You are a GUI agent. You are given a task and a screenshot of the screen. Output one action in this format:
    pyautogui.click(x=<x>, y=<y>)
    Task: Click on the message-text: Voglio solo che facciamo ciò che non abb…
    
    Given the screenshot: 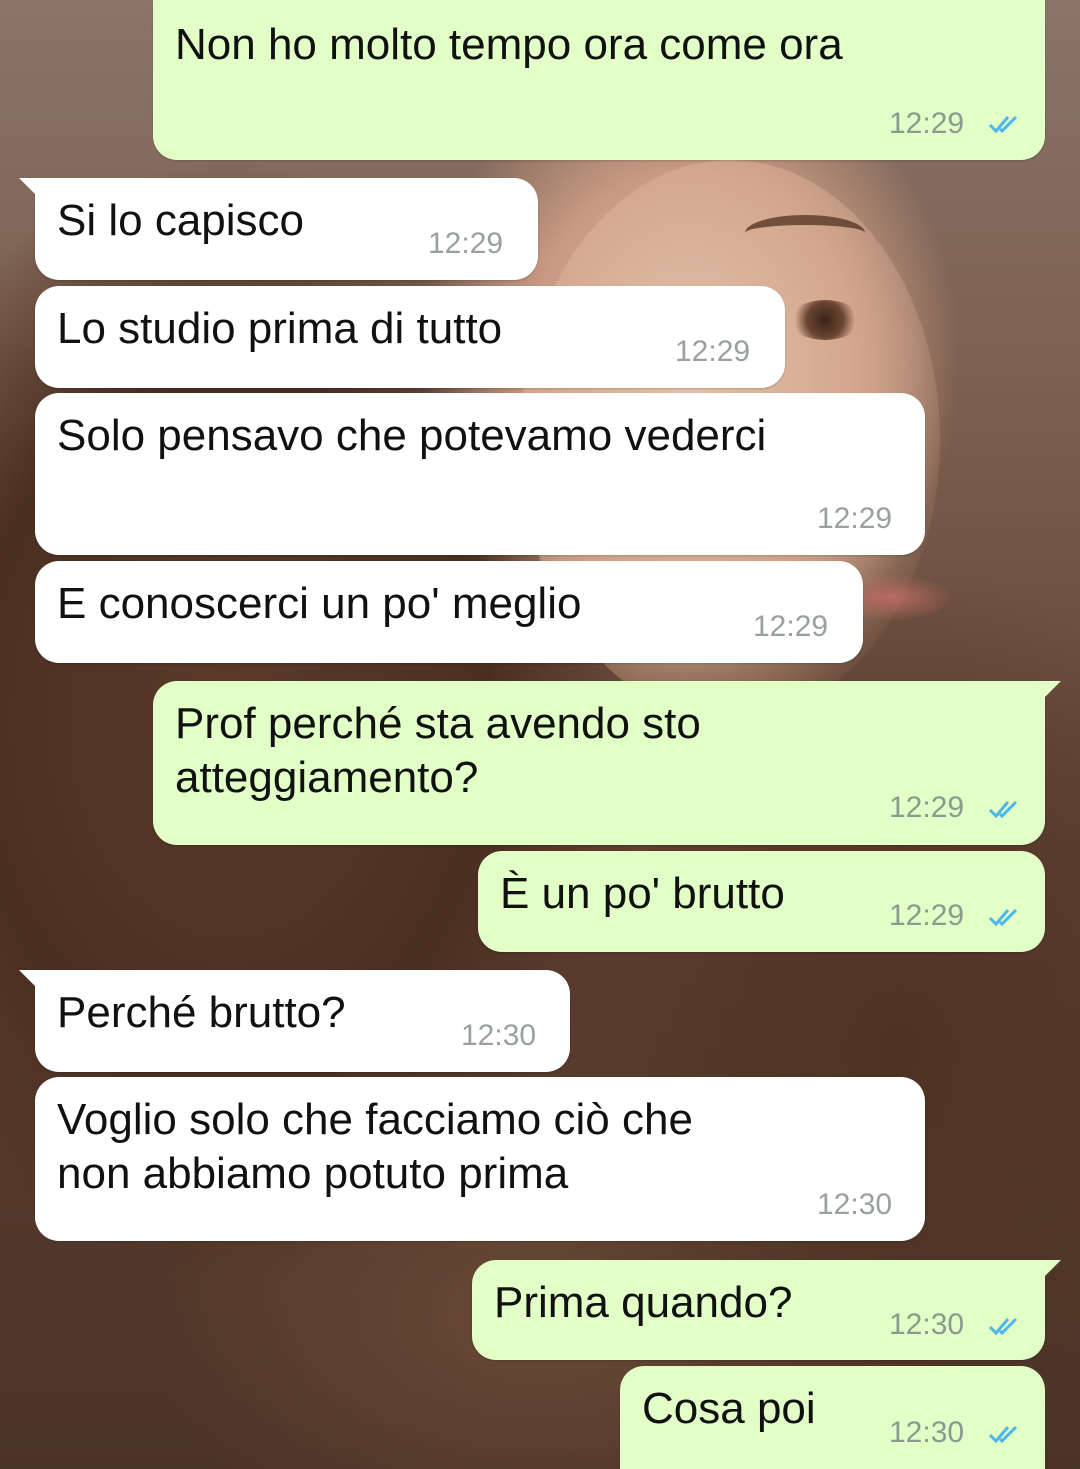 What is the action you would take?
    pyautogui.click(x=375, y=1146)
    